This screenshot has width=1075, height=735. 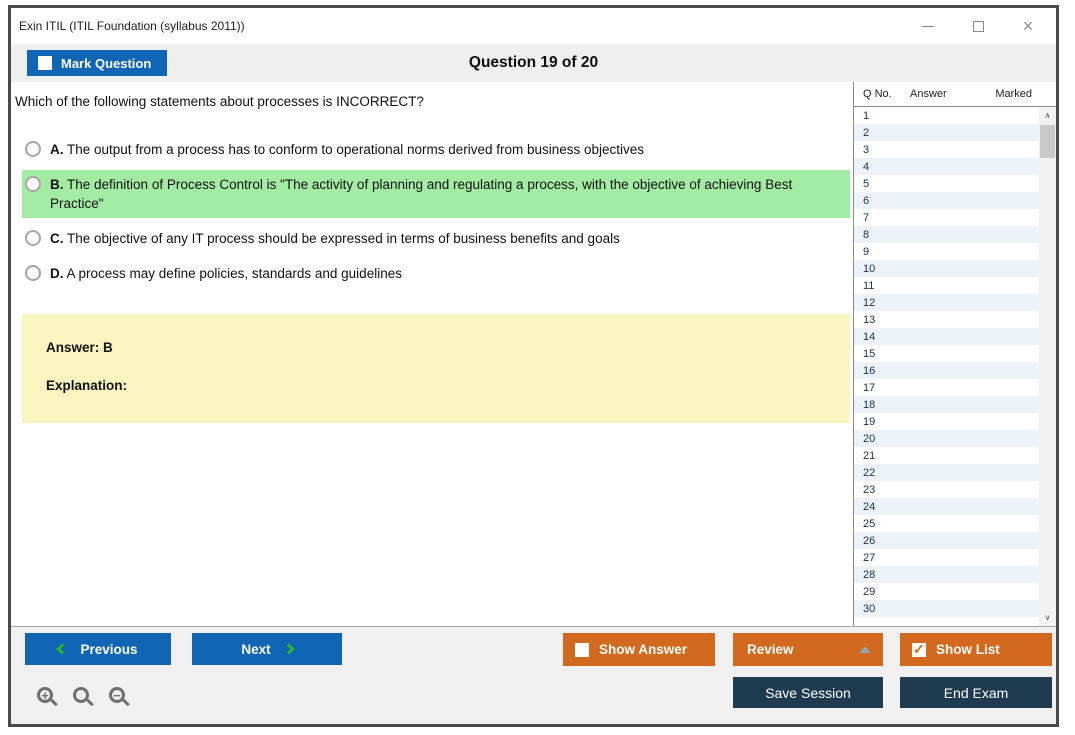 I want to click on qcell-q: 17, so click(x=869, y=387).